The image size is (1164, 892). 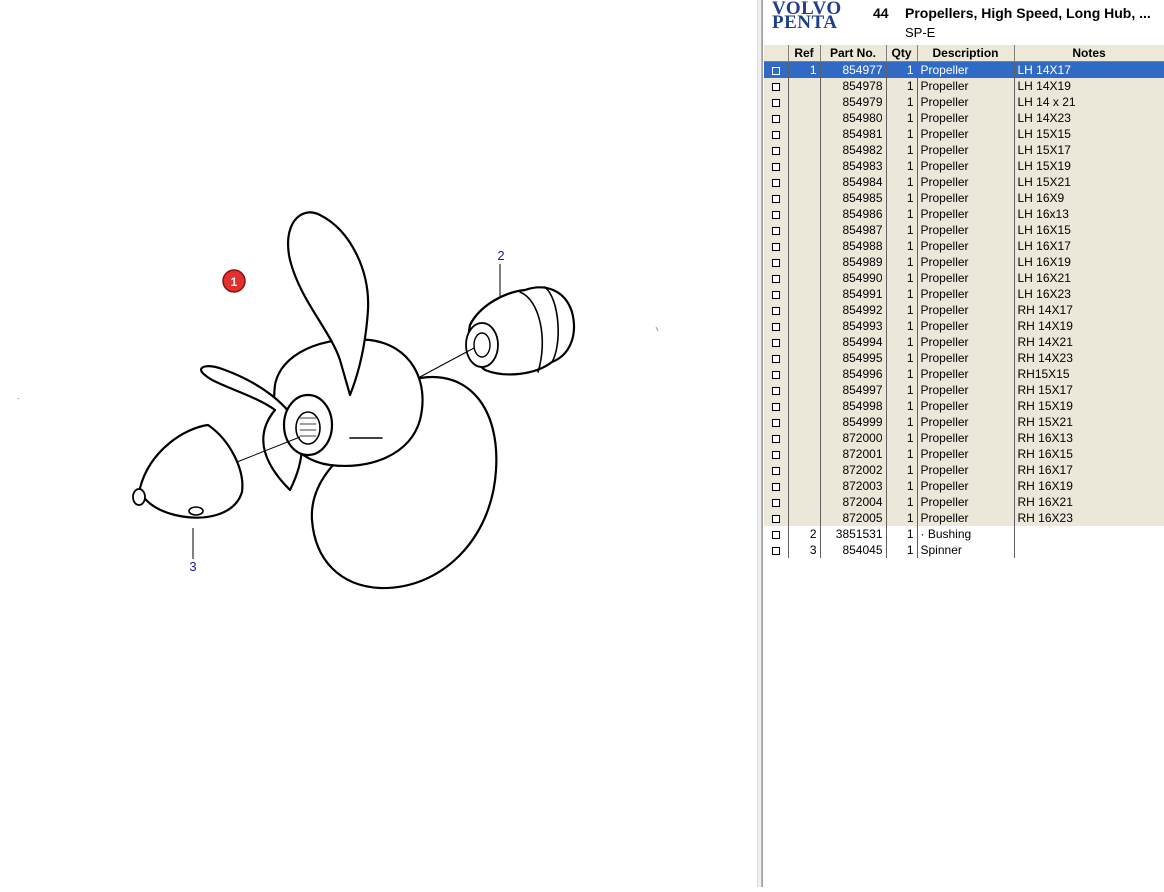 I want to click on table-row: 854979 1 Propeller LH 14 x 21, so click(x=964, y=102).